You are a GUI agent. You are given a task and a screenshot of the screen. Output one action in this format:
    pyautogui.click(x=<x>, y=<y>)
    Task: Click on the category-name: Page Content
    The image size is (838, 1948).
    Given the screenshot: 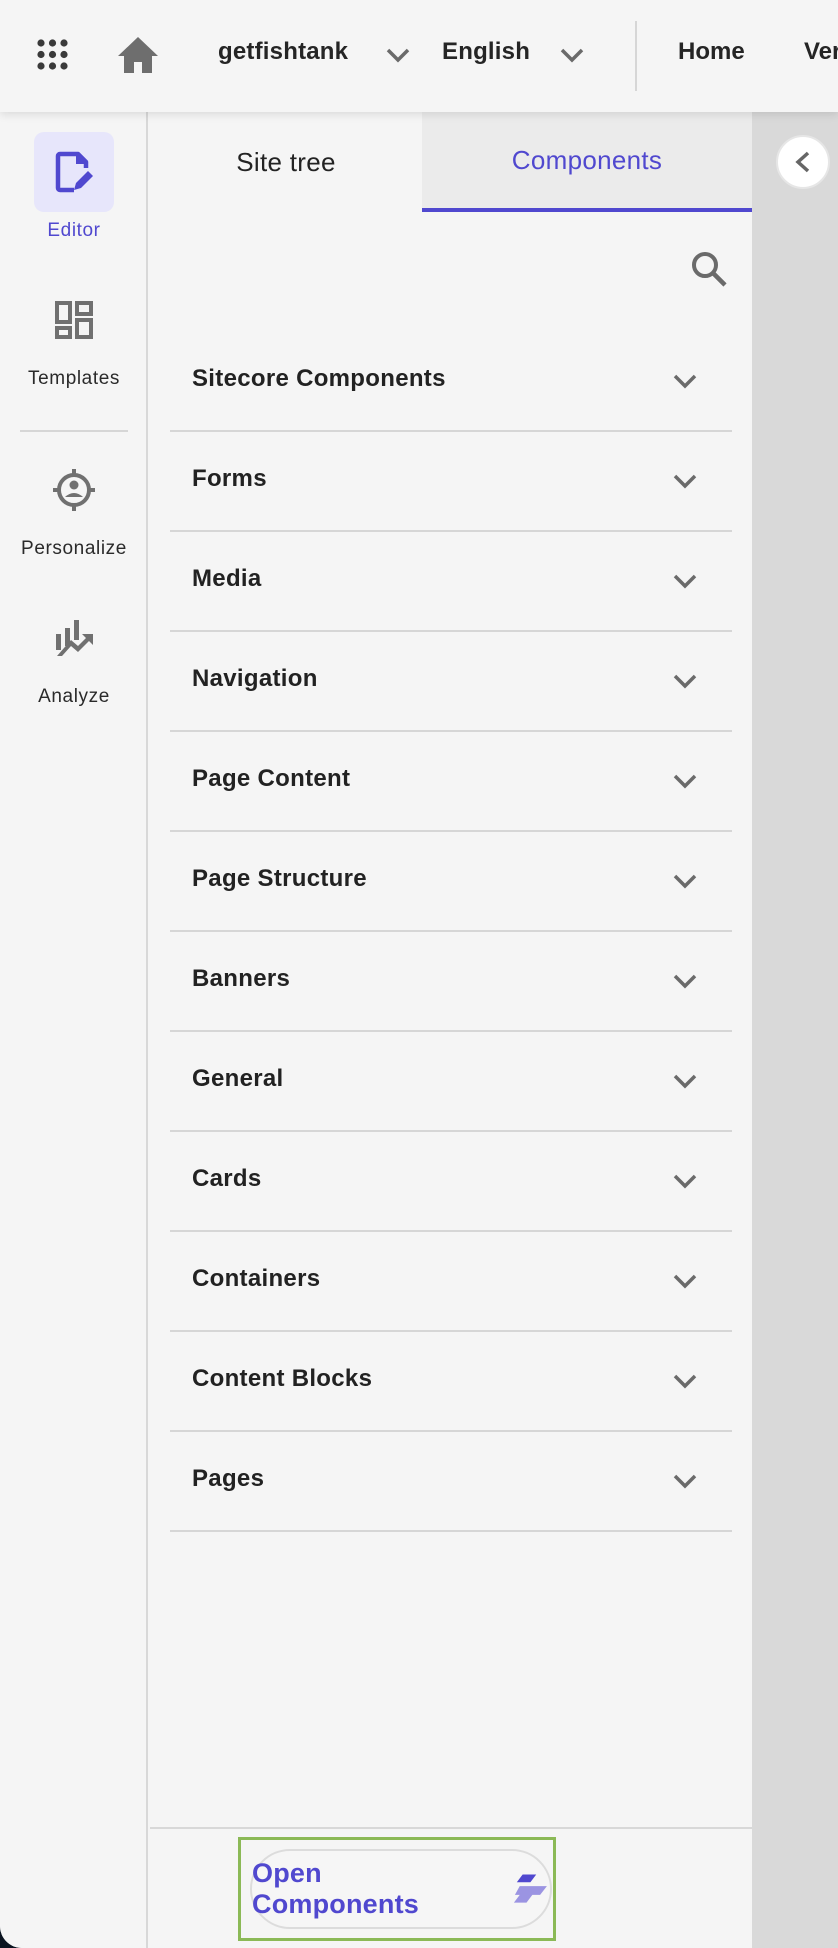 What is the action you would take?
    pyautogui.click(x=271, y=778)
    